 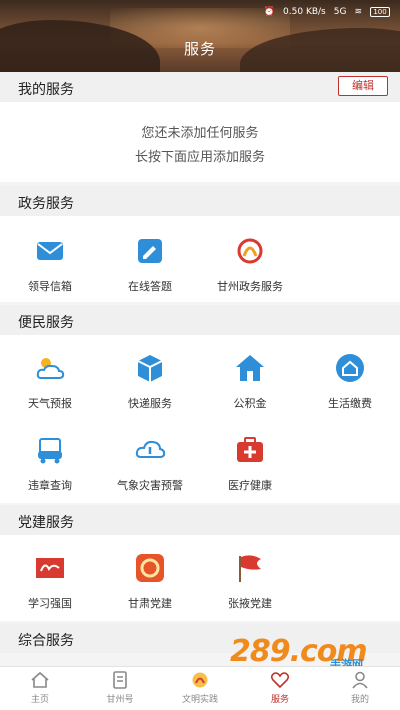 What do you see at coordinates (150, 403) in the screenshot?
I see `tile-label: 快递服务` at bounding box center [150, 403].